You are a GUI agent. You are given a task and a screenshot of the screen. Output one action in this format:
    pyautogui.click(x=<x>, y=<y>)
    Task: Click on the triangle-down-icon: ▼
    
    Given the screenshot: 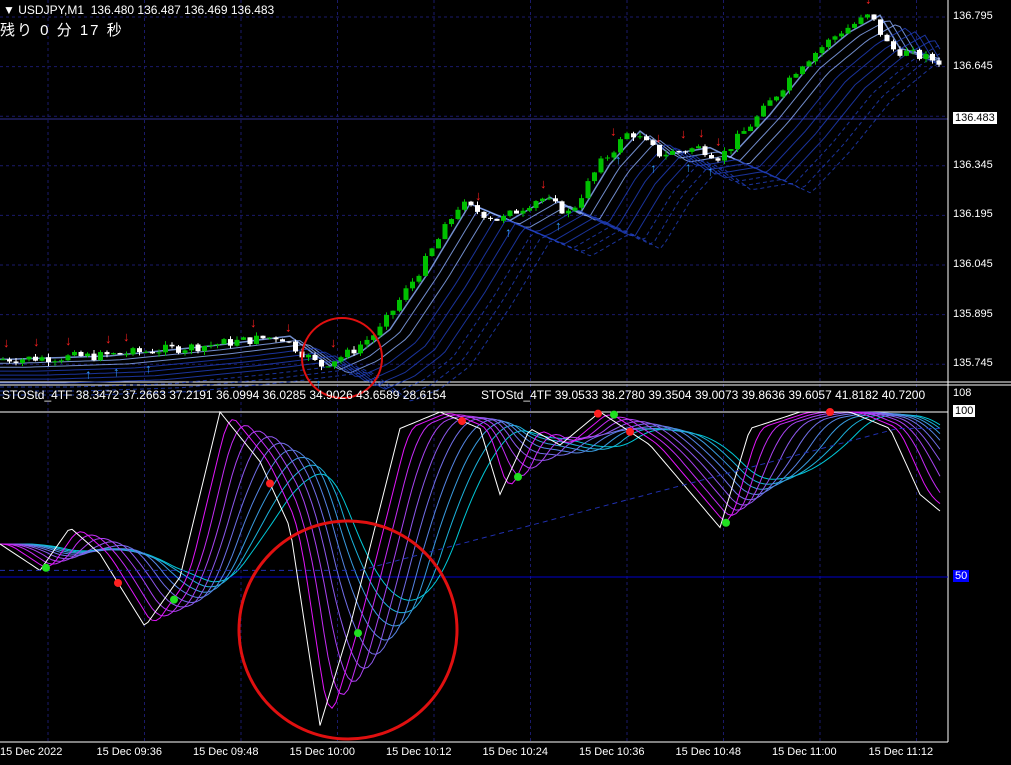 What is the action you would take?
    pyautogui.click(x=9, y=10)
    